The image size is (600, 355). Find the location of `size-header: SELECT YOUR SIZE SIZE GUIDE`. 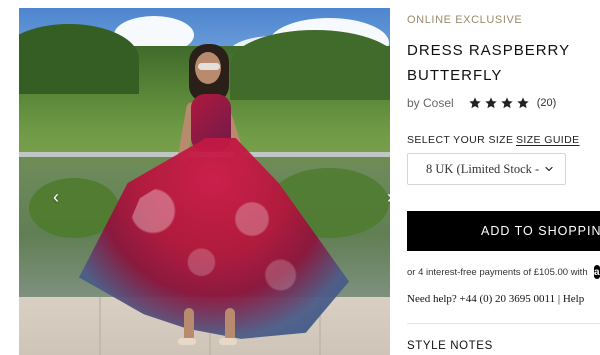

size-header: SELECT YOUR SIZE SIZE GUIDE is located at coordinates (502, 141).